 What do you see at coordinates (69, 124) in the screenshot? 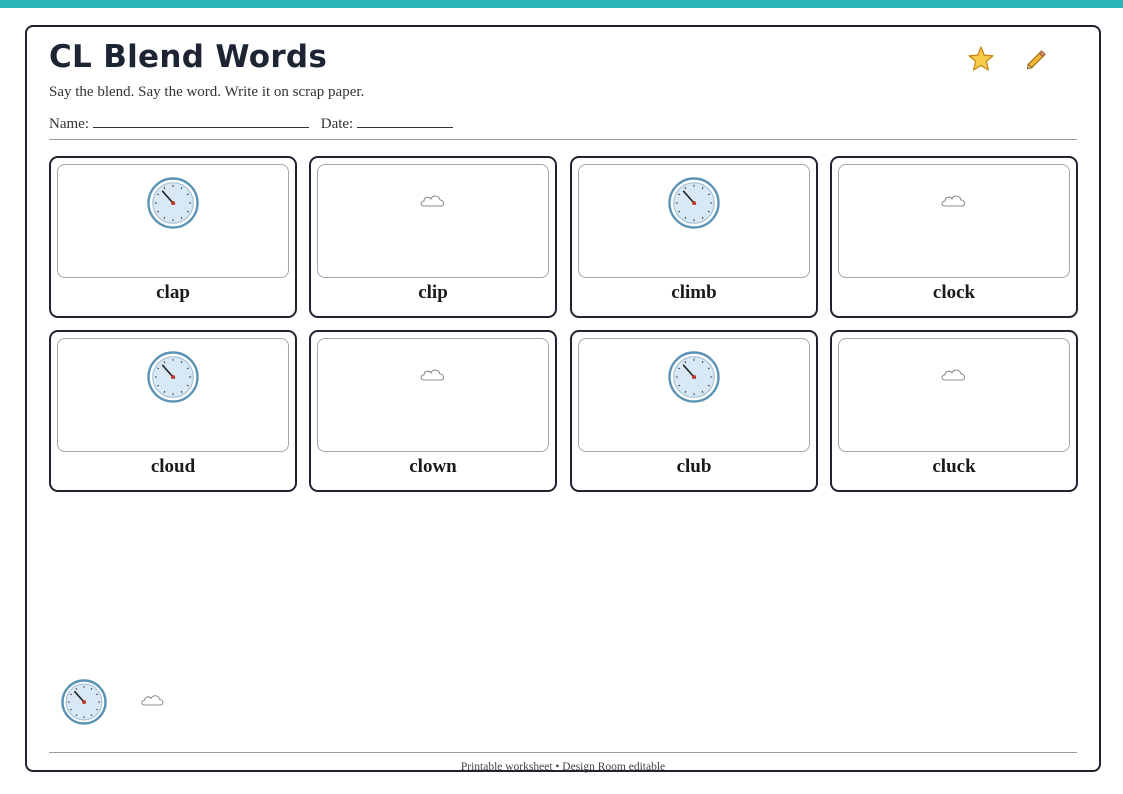
I see `name-label: Name:` at bounding box center [69, 124].